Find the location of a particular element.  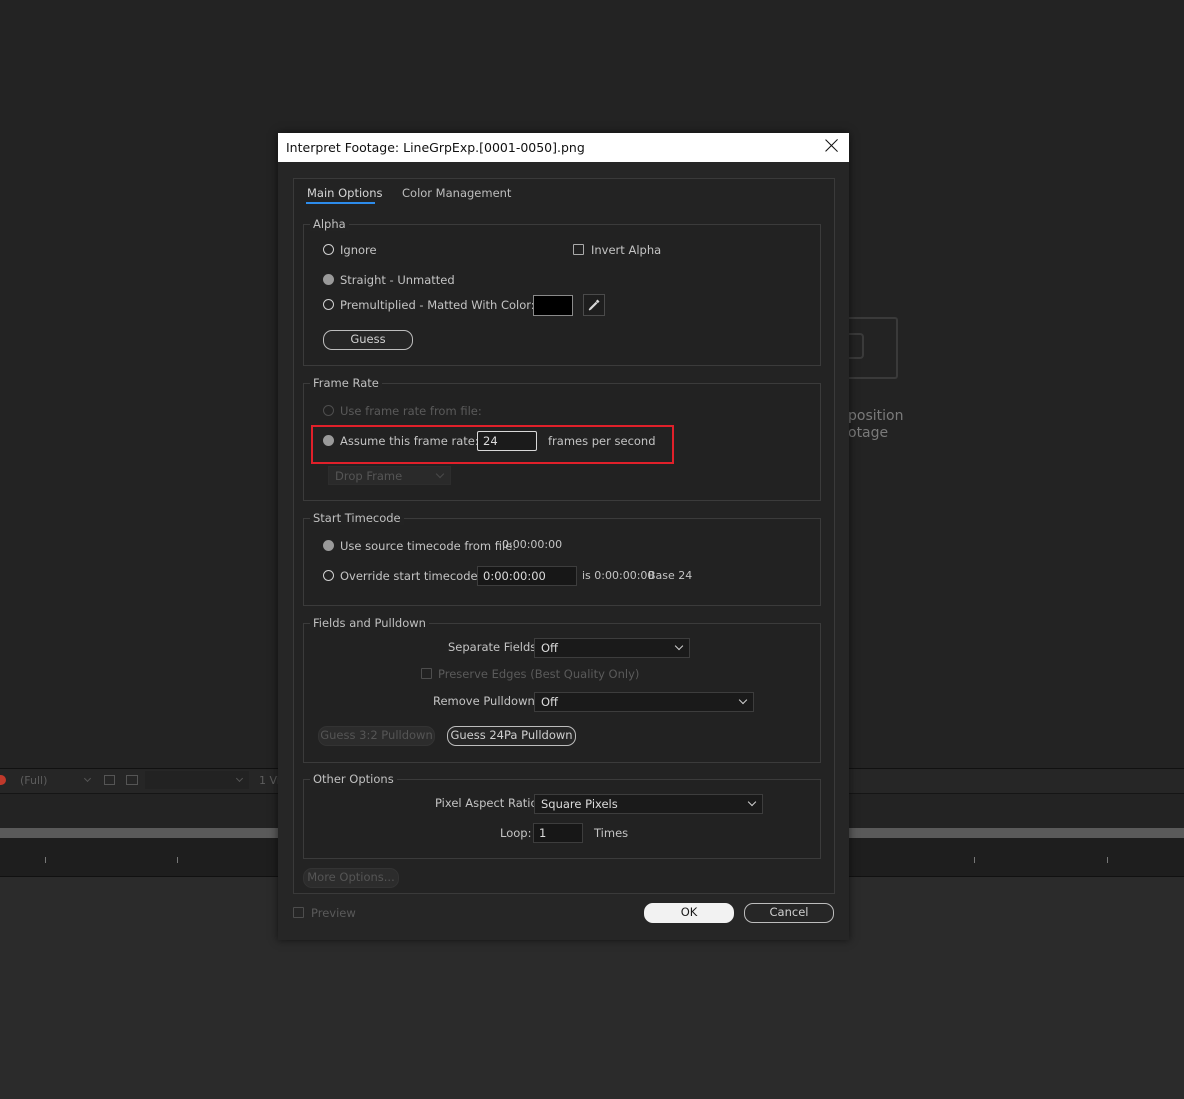

remove-pulldown-select: Off is located at coordinates (644, 702).